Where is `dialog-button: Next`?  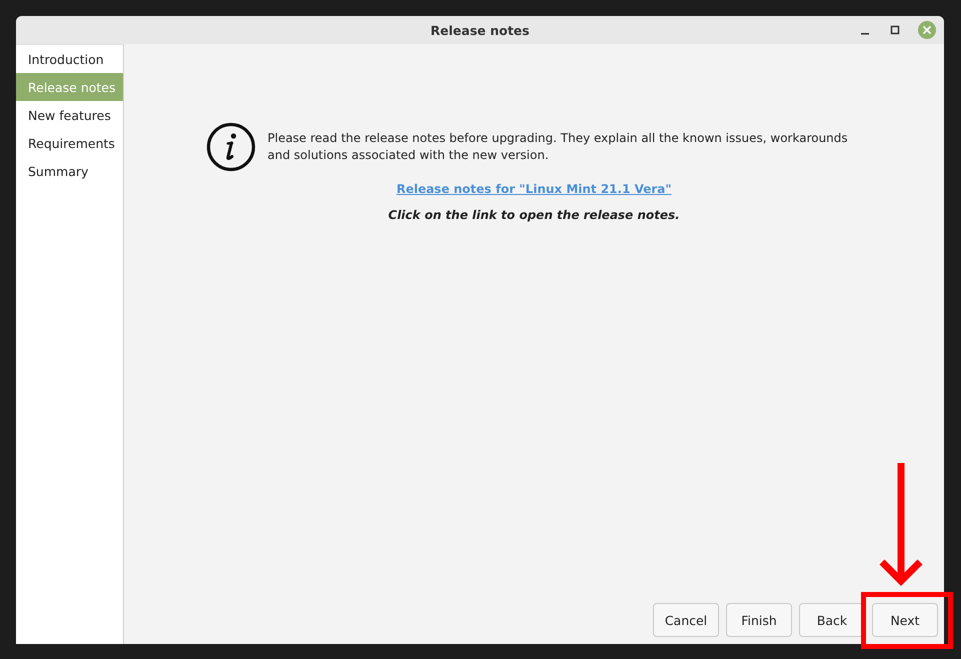
dialog-button: Next is located at coordinates (905, 620).